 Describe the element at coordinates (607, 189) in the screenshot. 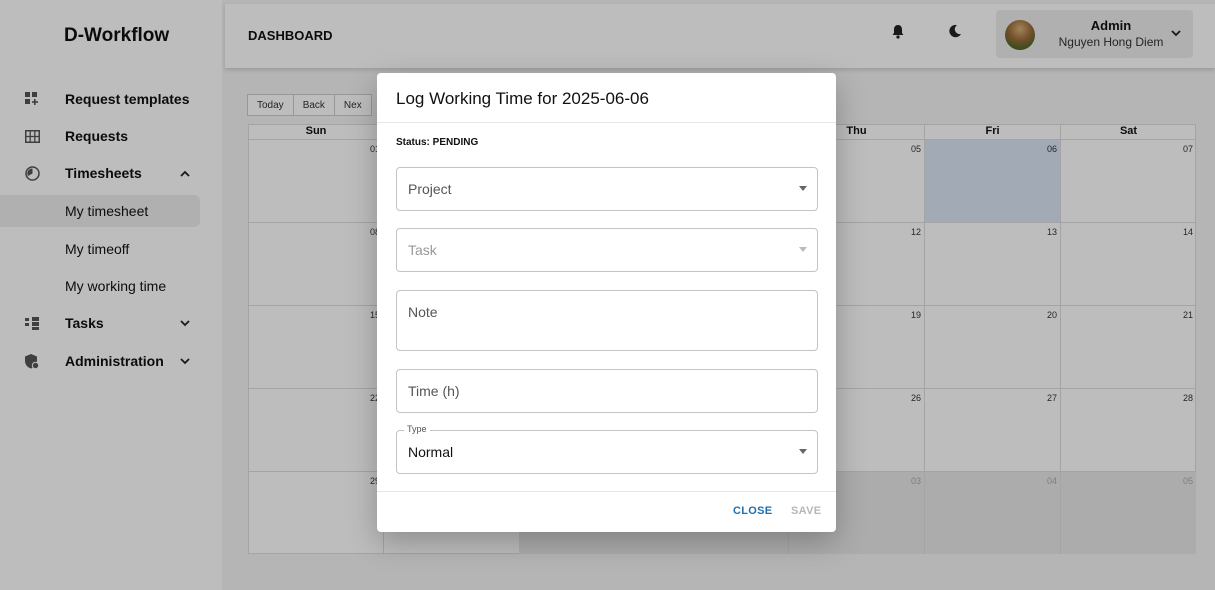

I see `project-select: Project` at that location.